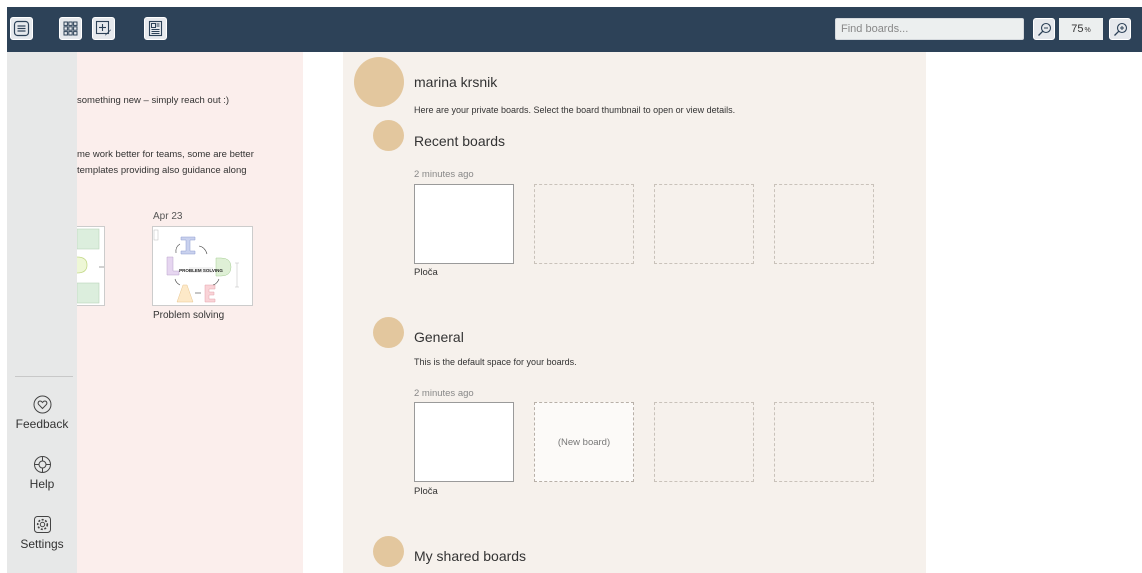 This screenshot has height=573, width=1142. I want to click on left-sidebar: Feedback Help Settings, so click(42, 312).